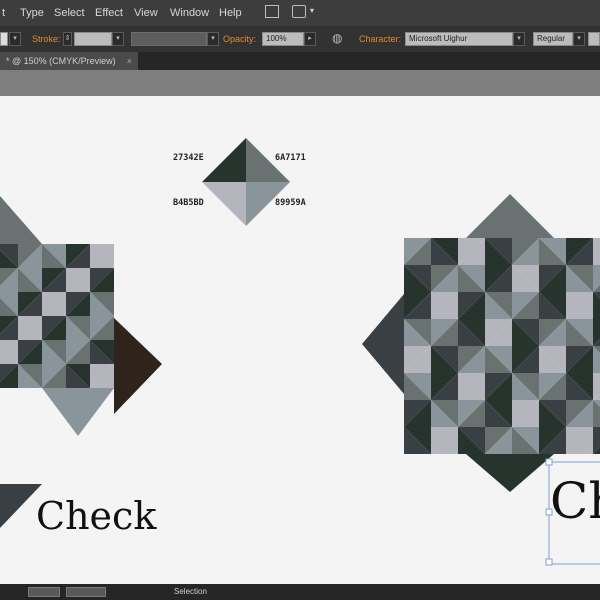 The width and height of the screenshot is (600, 600). What do you see at coordinates (190, 591) in the screenshot?
I see `current-tool-name: Selection` at bounding box center [190, 591].